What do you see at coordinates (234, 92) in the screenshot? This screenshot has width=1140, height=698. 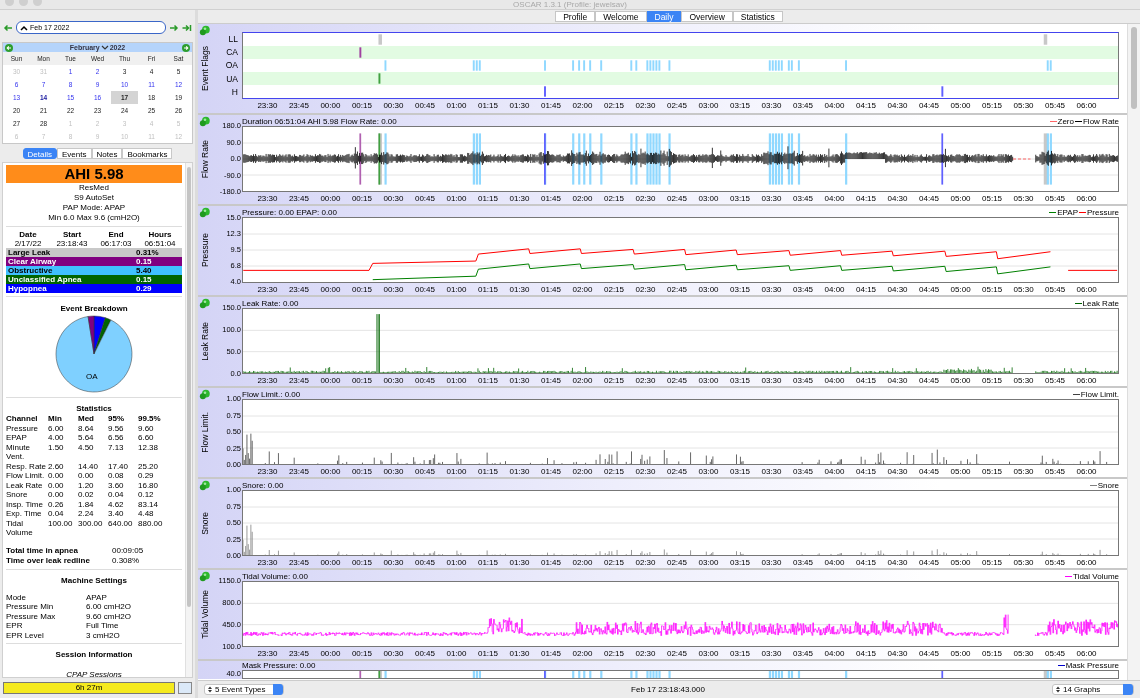 I see `row-label: H` at bounding box center [234, 92].